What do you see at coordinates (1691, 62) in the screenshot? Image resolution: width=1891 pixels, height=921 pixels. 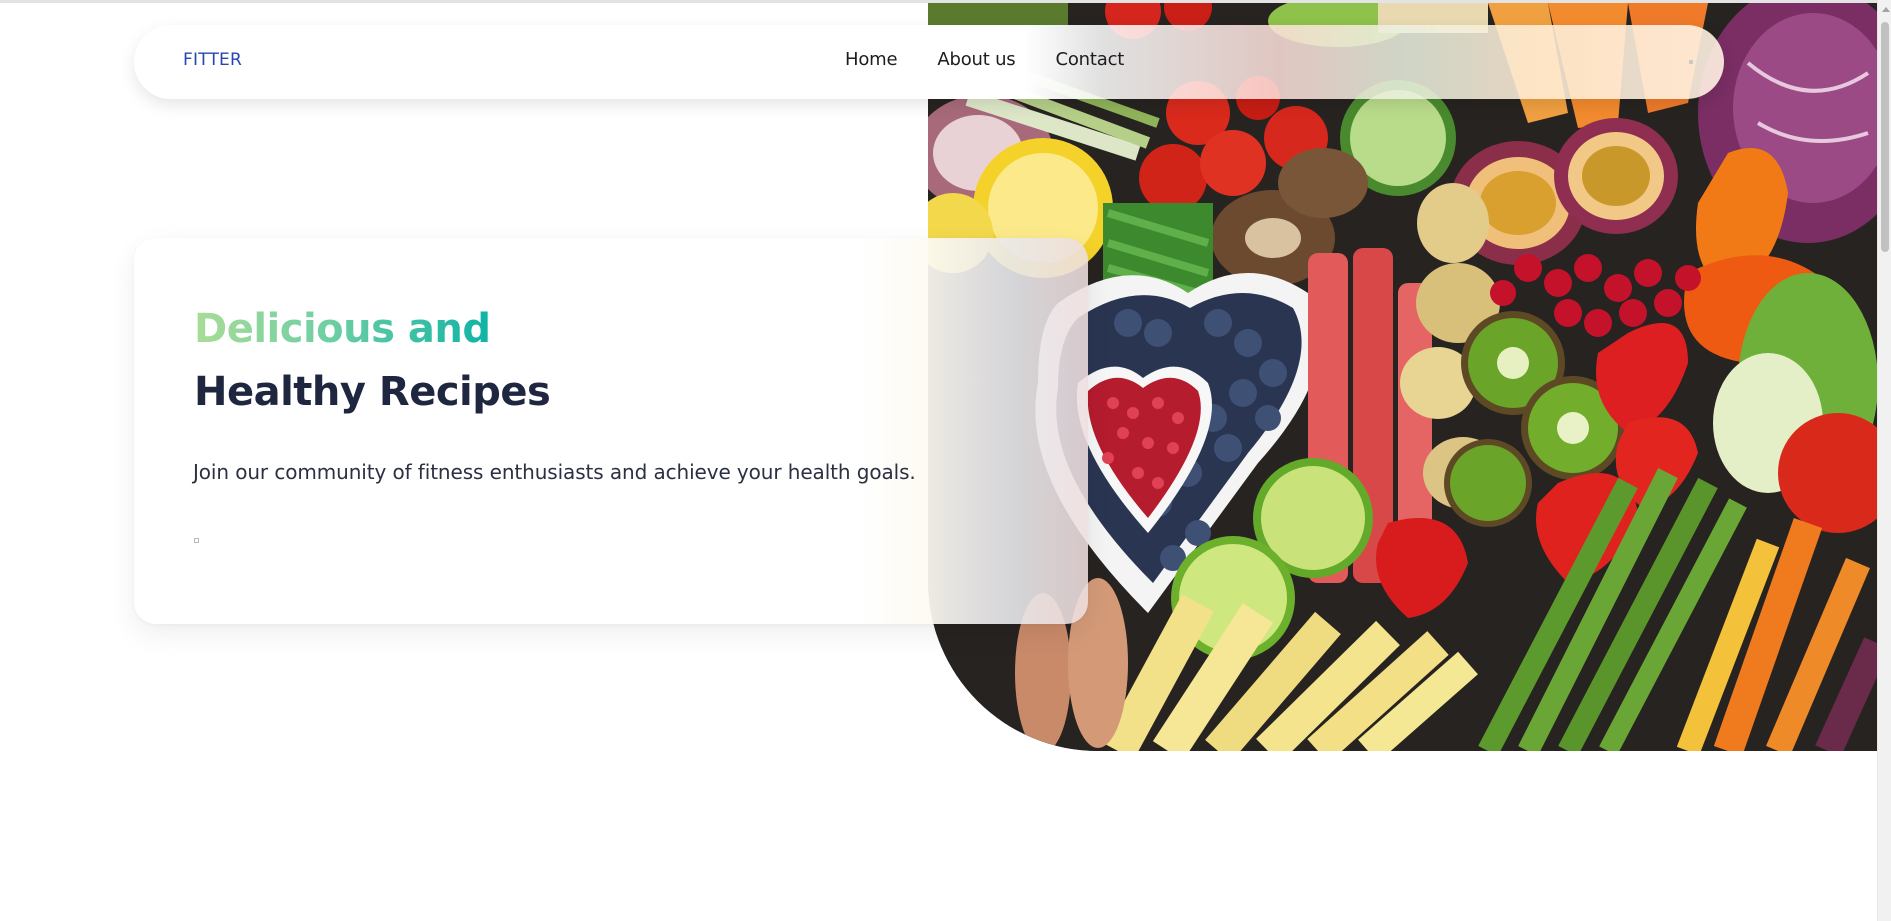 I see `menu-dot-icon` at bounding box center [1691, 62].